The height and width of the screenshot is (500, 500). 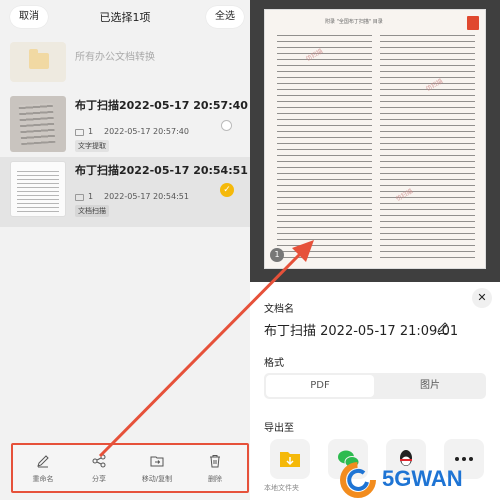 What do you see at coordinates (320, 386) in the screenshot?
I see `format-option-pdf: PDF` at bounding box center [320, 386].